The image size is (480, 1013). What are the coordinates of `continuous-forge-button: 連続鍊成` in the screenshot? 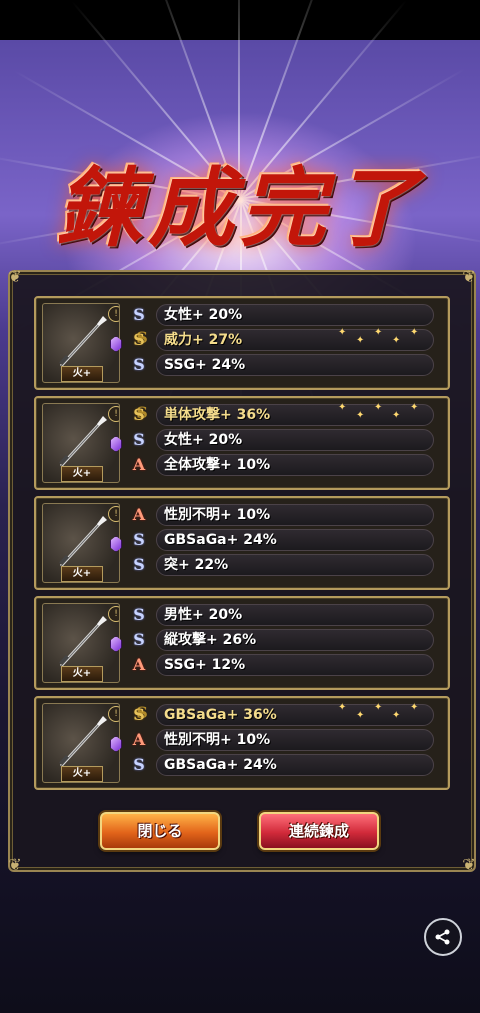 It's located at (319, 831).